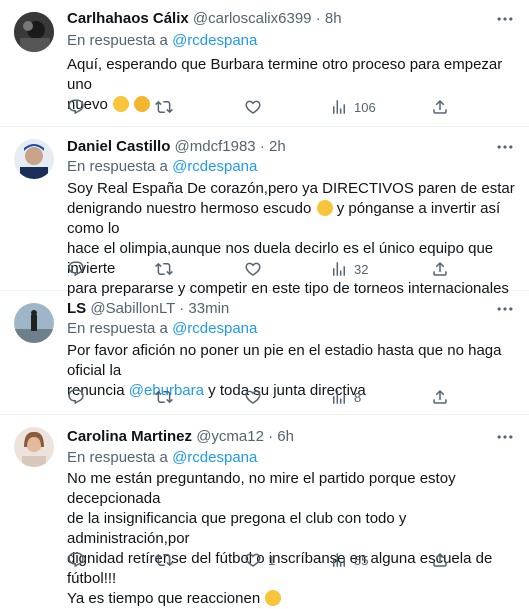 The height and width of the screenshot is (609, 529). What do you see at coordinates (215, 146) in the screenshot?
I see `user-handle: @mdcf1983` at bounding box center [215, 146].